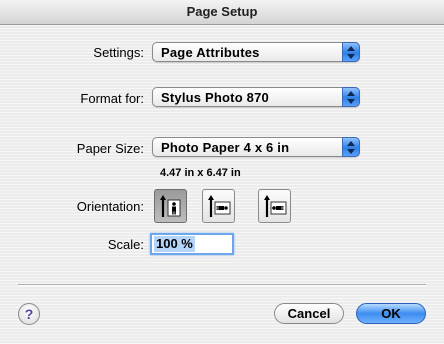 This screenshot has width=444, height=344. I want to click on title-bar: Page Setup, so click(222, 12).